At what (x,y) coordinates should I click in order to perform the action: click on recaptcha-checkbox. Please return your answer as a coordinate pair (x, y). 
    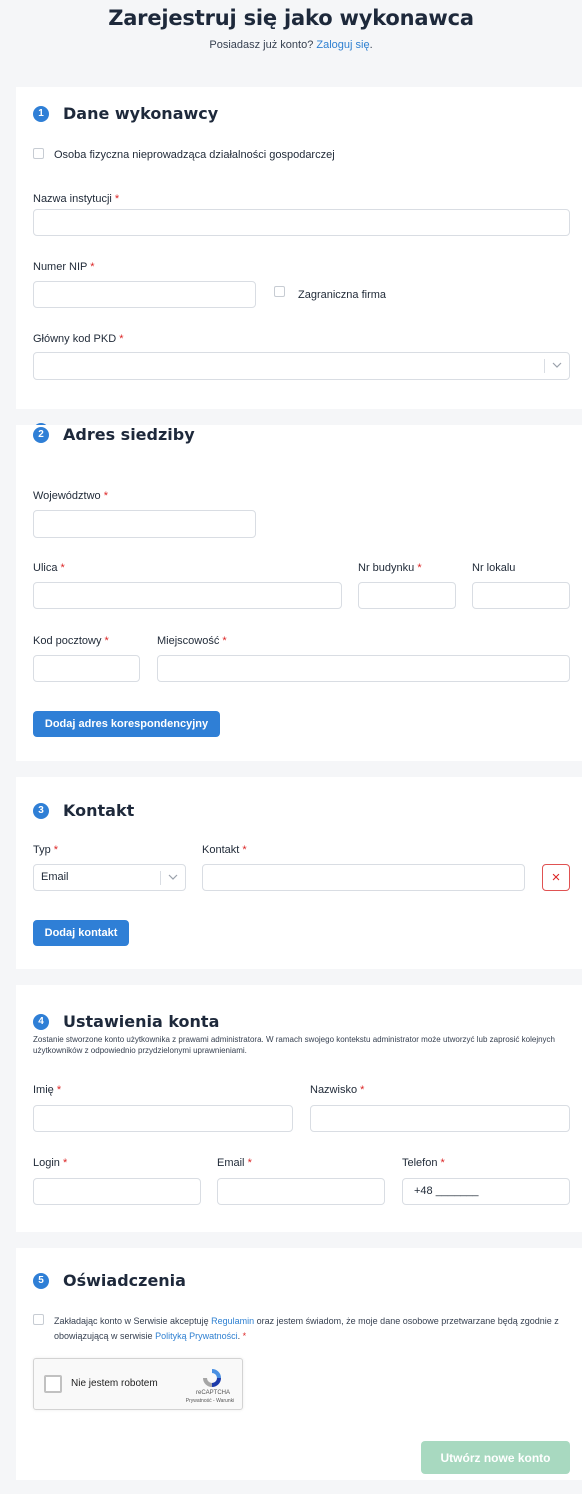
    Looking at the image, I should click on (53, 1384).